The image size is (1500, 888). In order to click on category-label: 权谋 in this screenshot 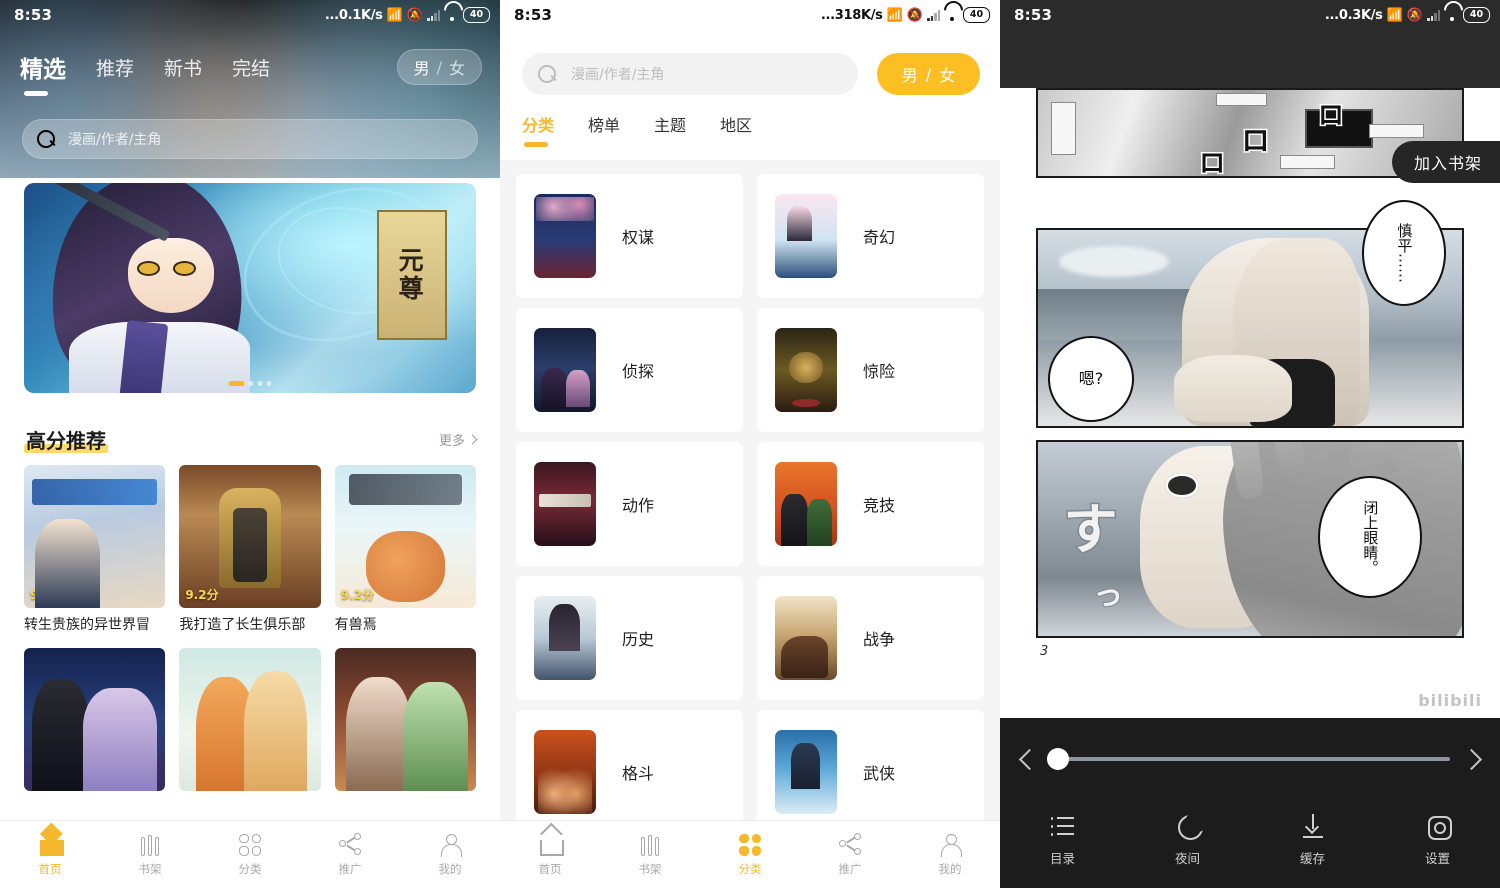, I will do `click(638, 237)`.